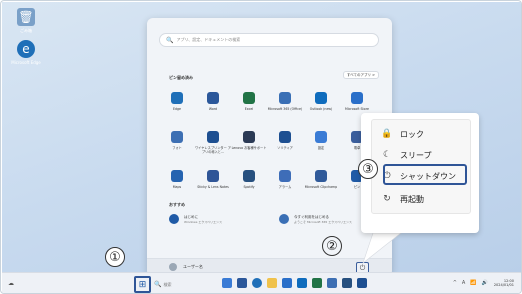 The width and height of the screenshot is (522, 294). Describe the element at coordinates (412, 134) in the screenshot. I see `menu-item-label: ロック` at that location.